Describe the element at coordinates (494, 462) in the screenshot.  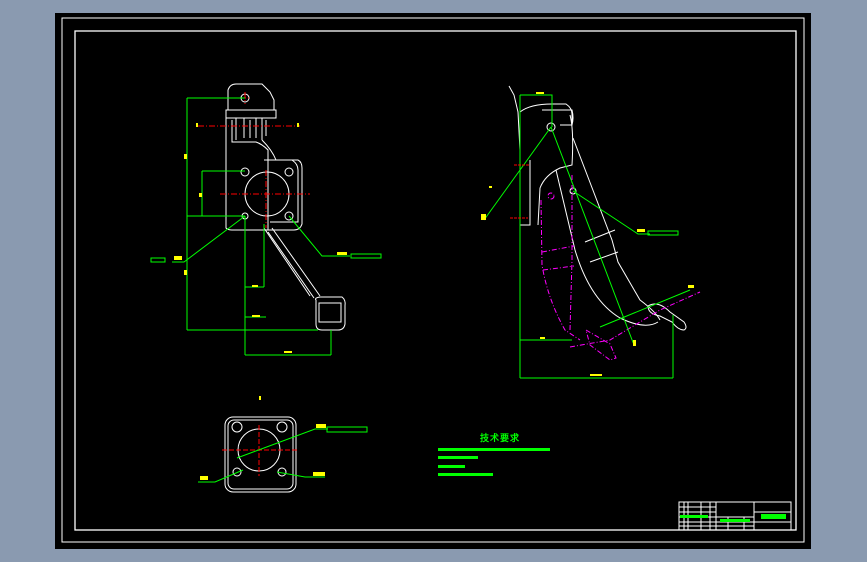
I see `technical-requirements-lines` at that location.